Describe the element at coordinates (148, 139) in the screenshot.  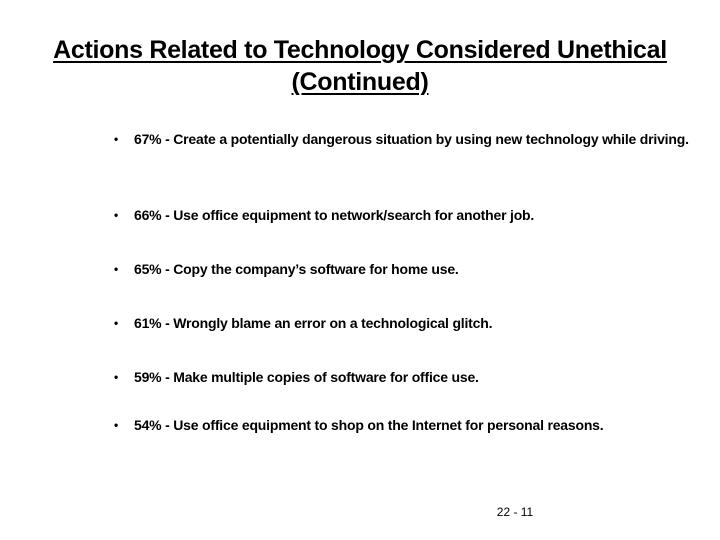
I see `bullet-percent: 67%` at that location.